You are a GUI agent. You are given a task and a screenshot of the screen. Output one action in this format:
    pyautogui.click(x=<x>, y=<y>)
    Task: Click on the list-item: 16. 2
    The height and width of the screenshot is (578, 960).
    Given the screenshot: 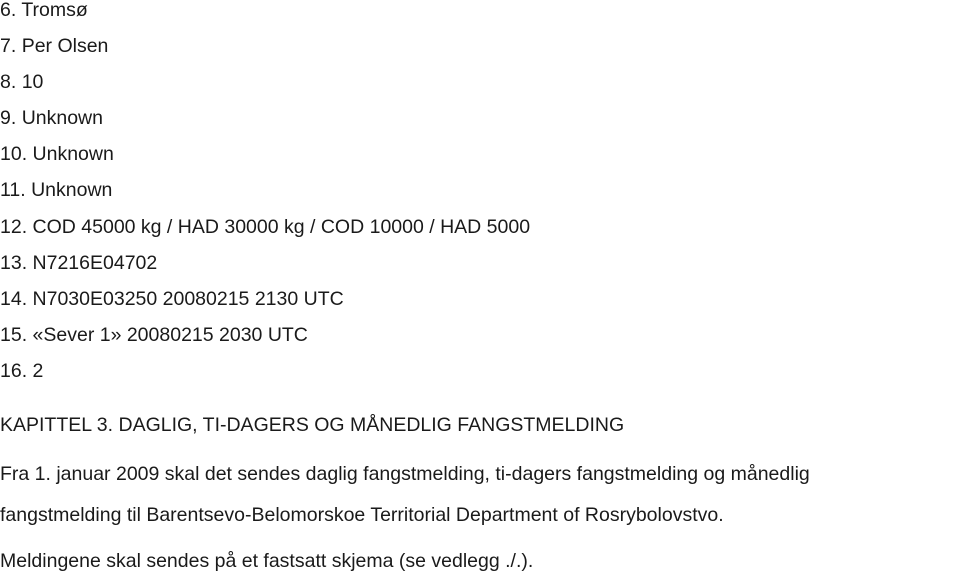 What is the action you would take?
    pyautogui.click(x=21, y=371)
    